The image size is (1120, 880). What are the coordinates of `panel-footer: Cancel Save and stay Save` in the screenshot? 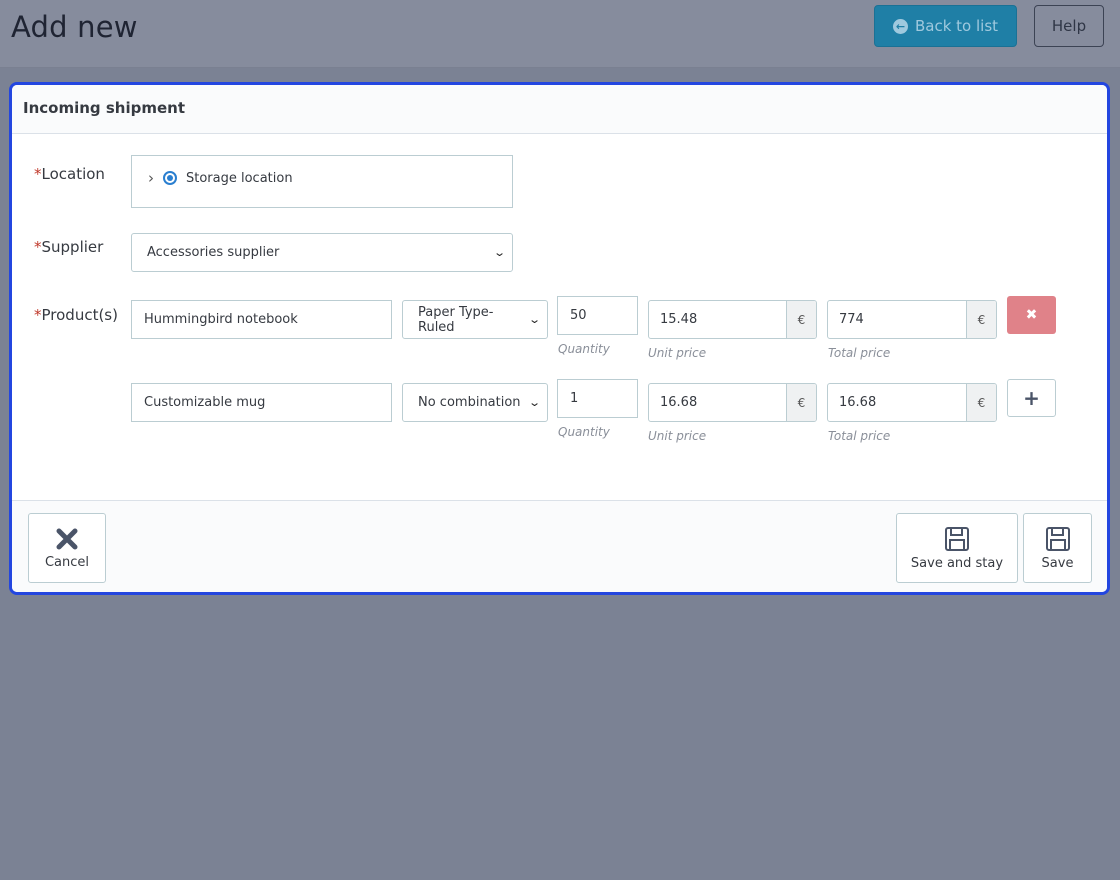 It's located at (559, 546).